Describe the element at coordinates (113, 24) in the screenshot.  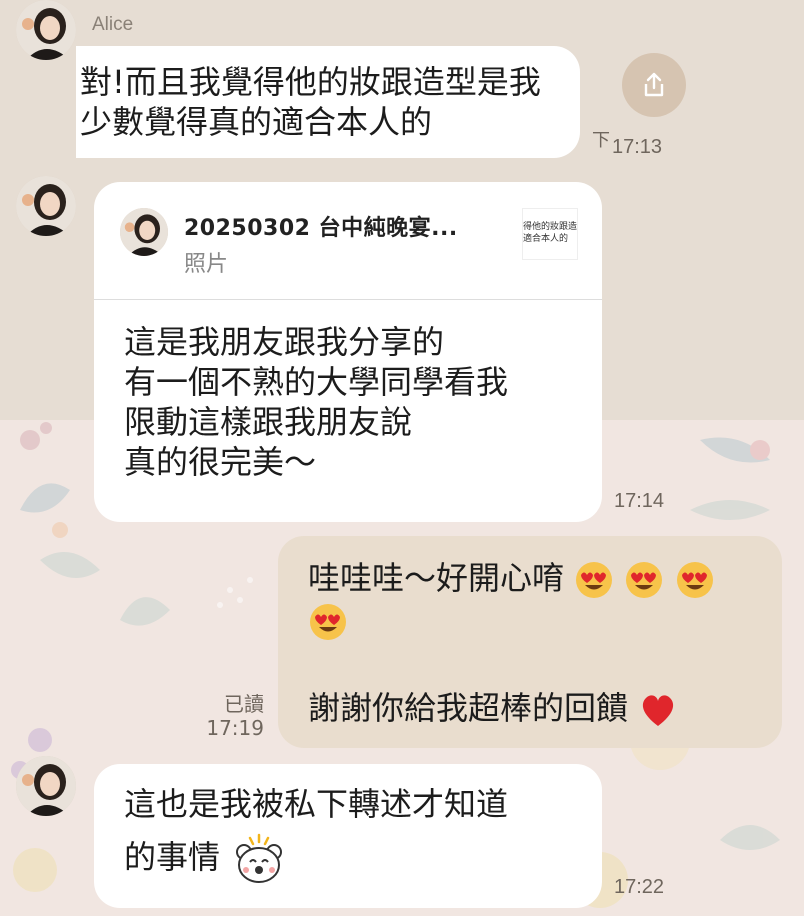
I see `sender-name: Alice` at that location.